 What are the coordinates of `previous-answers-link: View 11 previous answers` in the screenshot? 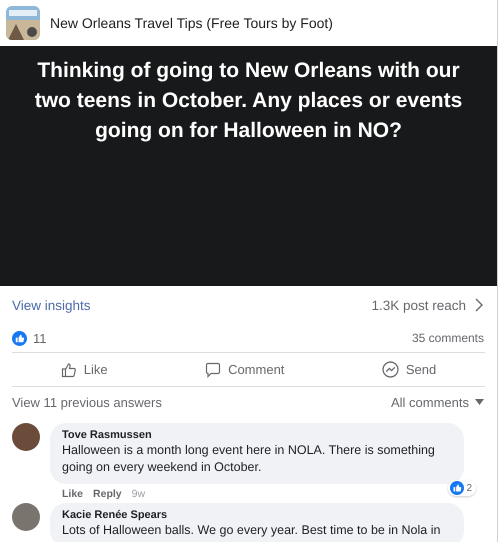 It's located at (87, 402).